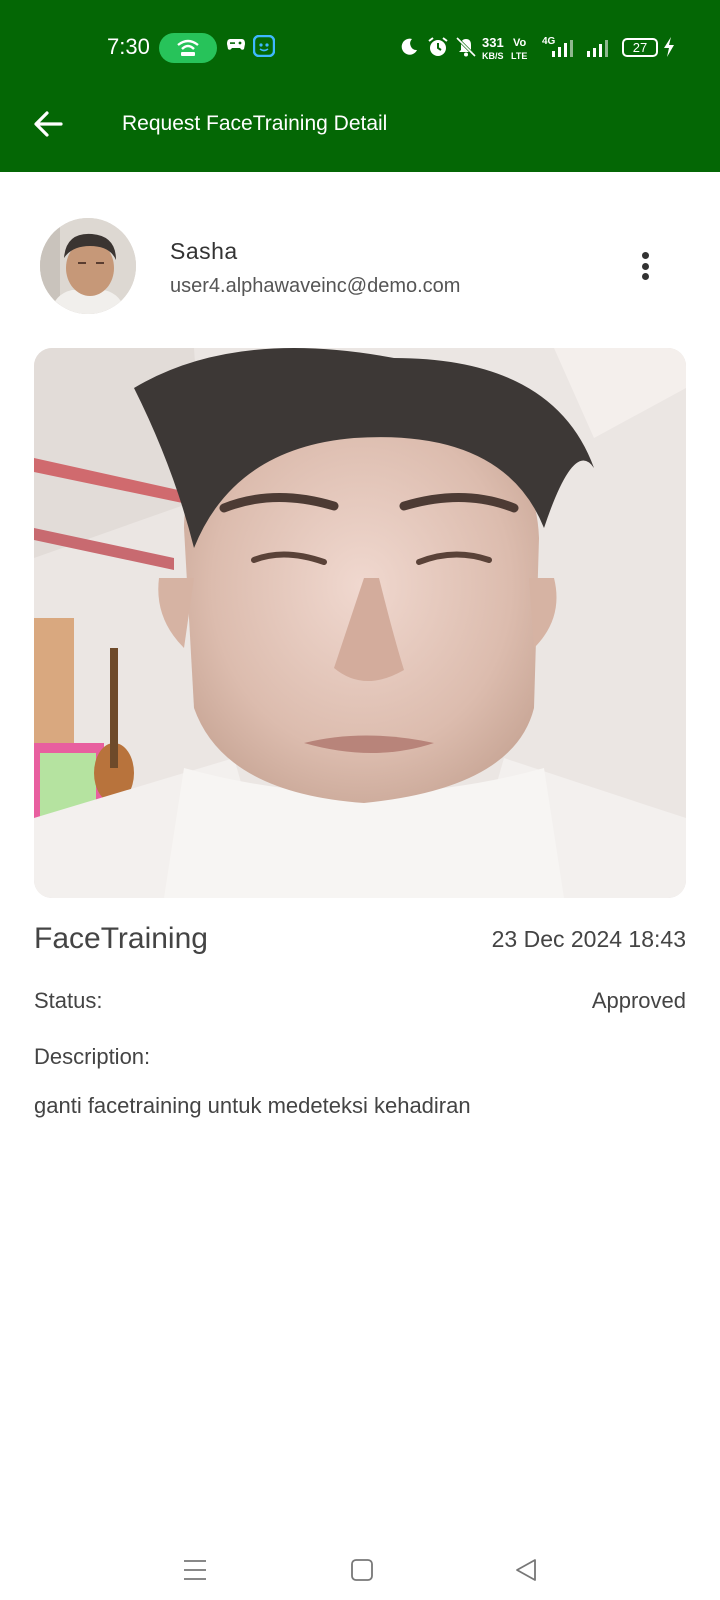 Image resolution: width=720 pixels, height=1600 pixels. What do you see at coordinates (204, 251) in the screenshot?
I see `user-name: Sasha` at bounding box center [204, 251].